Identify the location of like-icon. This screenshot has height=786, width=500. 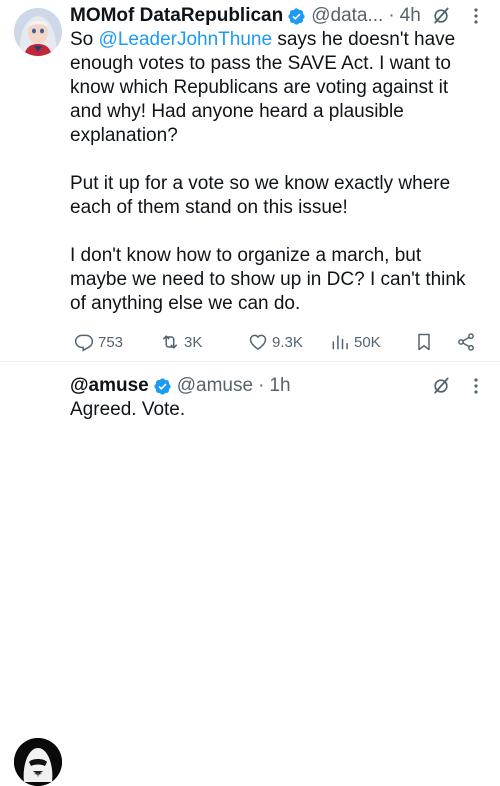
(258, 342).